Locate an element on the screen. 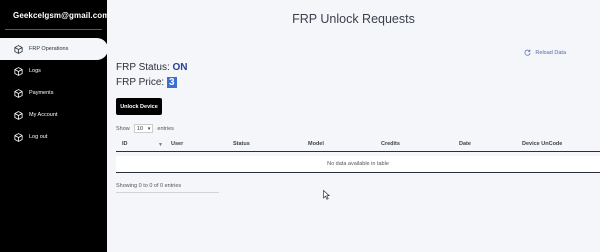  entries-value: 10 is located at coordinates (139, 128).